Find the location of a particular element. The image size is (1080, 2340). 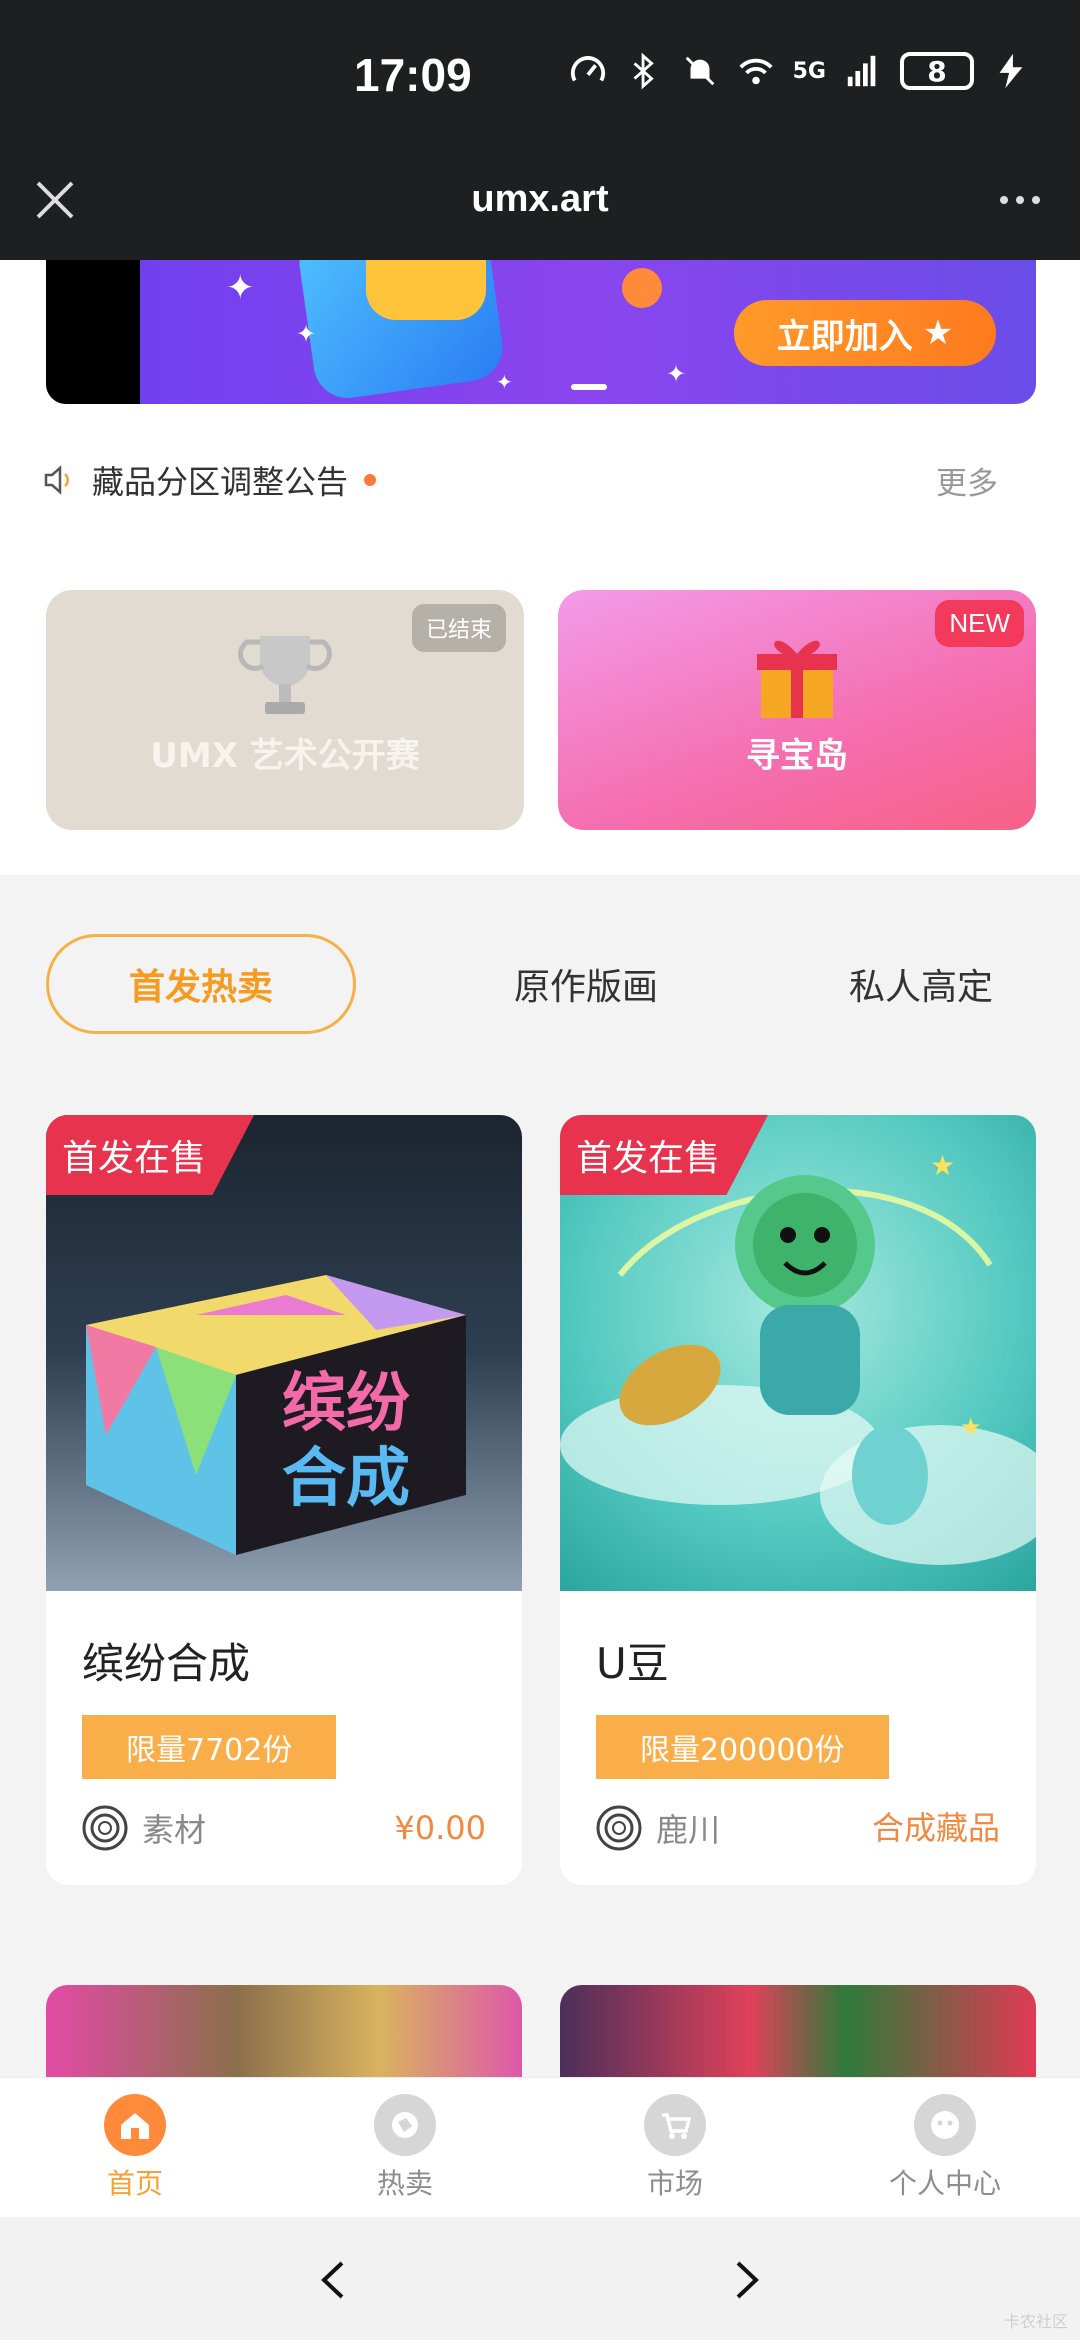

treasure-island-title: 寻宝岛 is located at coordinates (797, 756).